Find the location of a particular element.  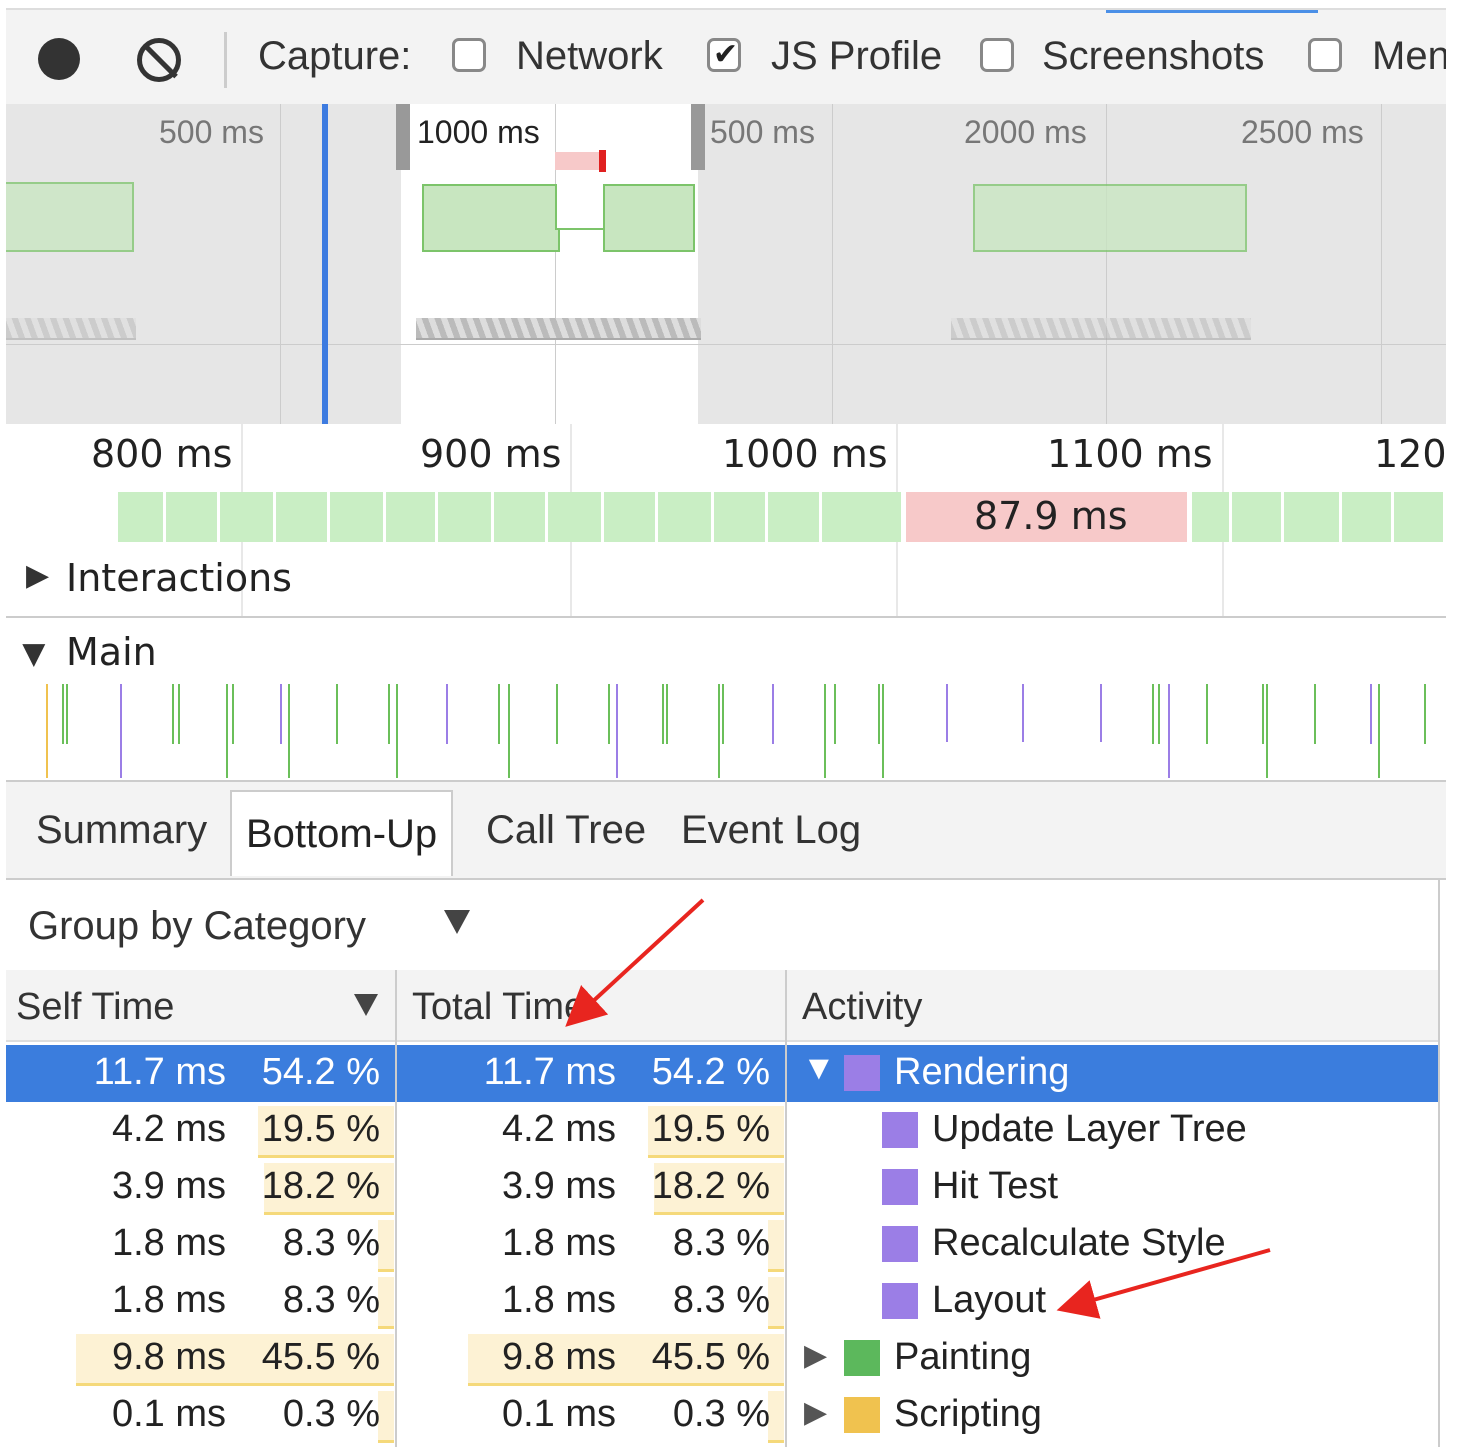

table-row: 9.8 ms 45.5 % 9.8 ms 45.5 % ▶ Painting is located at coordinates (722, 1358).